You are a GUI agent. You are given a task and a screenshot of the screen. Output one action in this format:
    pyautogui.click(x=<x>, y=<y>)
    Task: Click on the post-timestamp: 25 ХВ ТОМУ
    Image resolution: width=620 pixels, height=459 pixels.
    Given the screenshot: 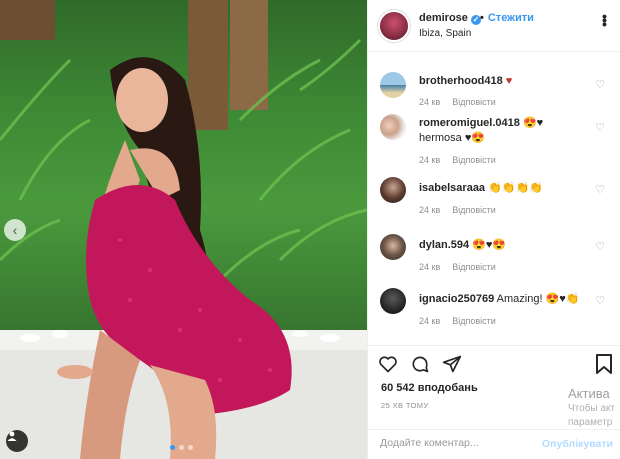 What is the action you would take?
    pyautogui.click(x=405, y=405)
    